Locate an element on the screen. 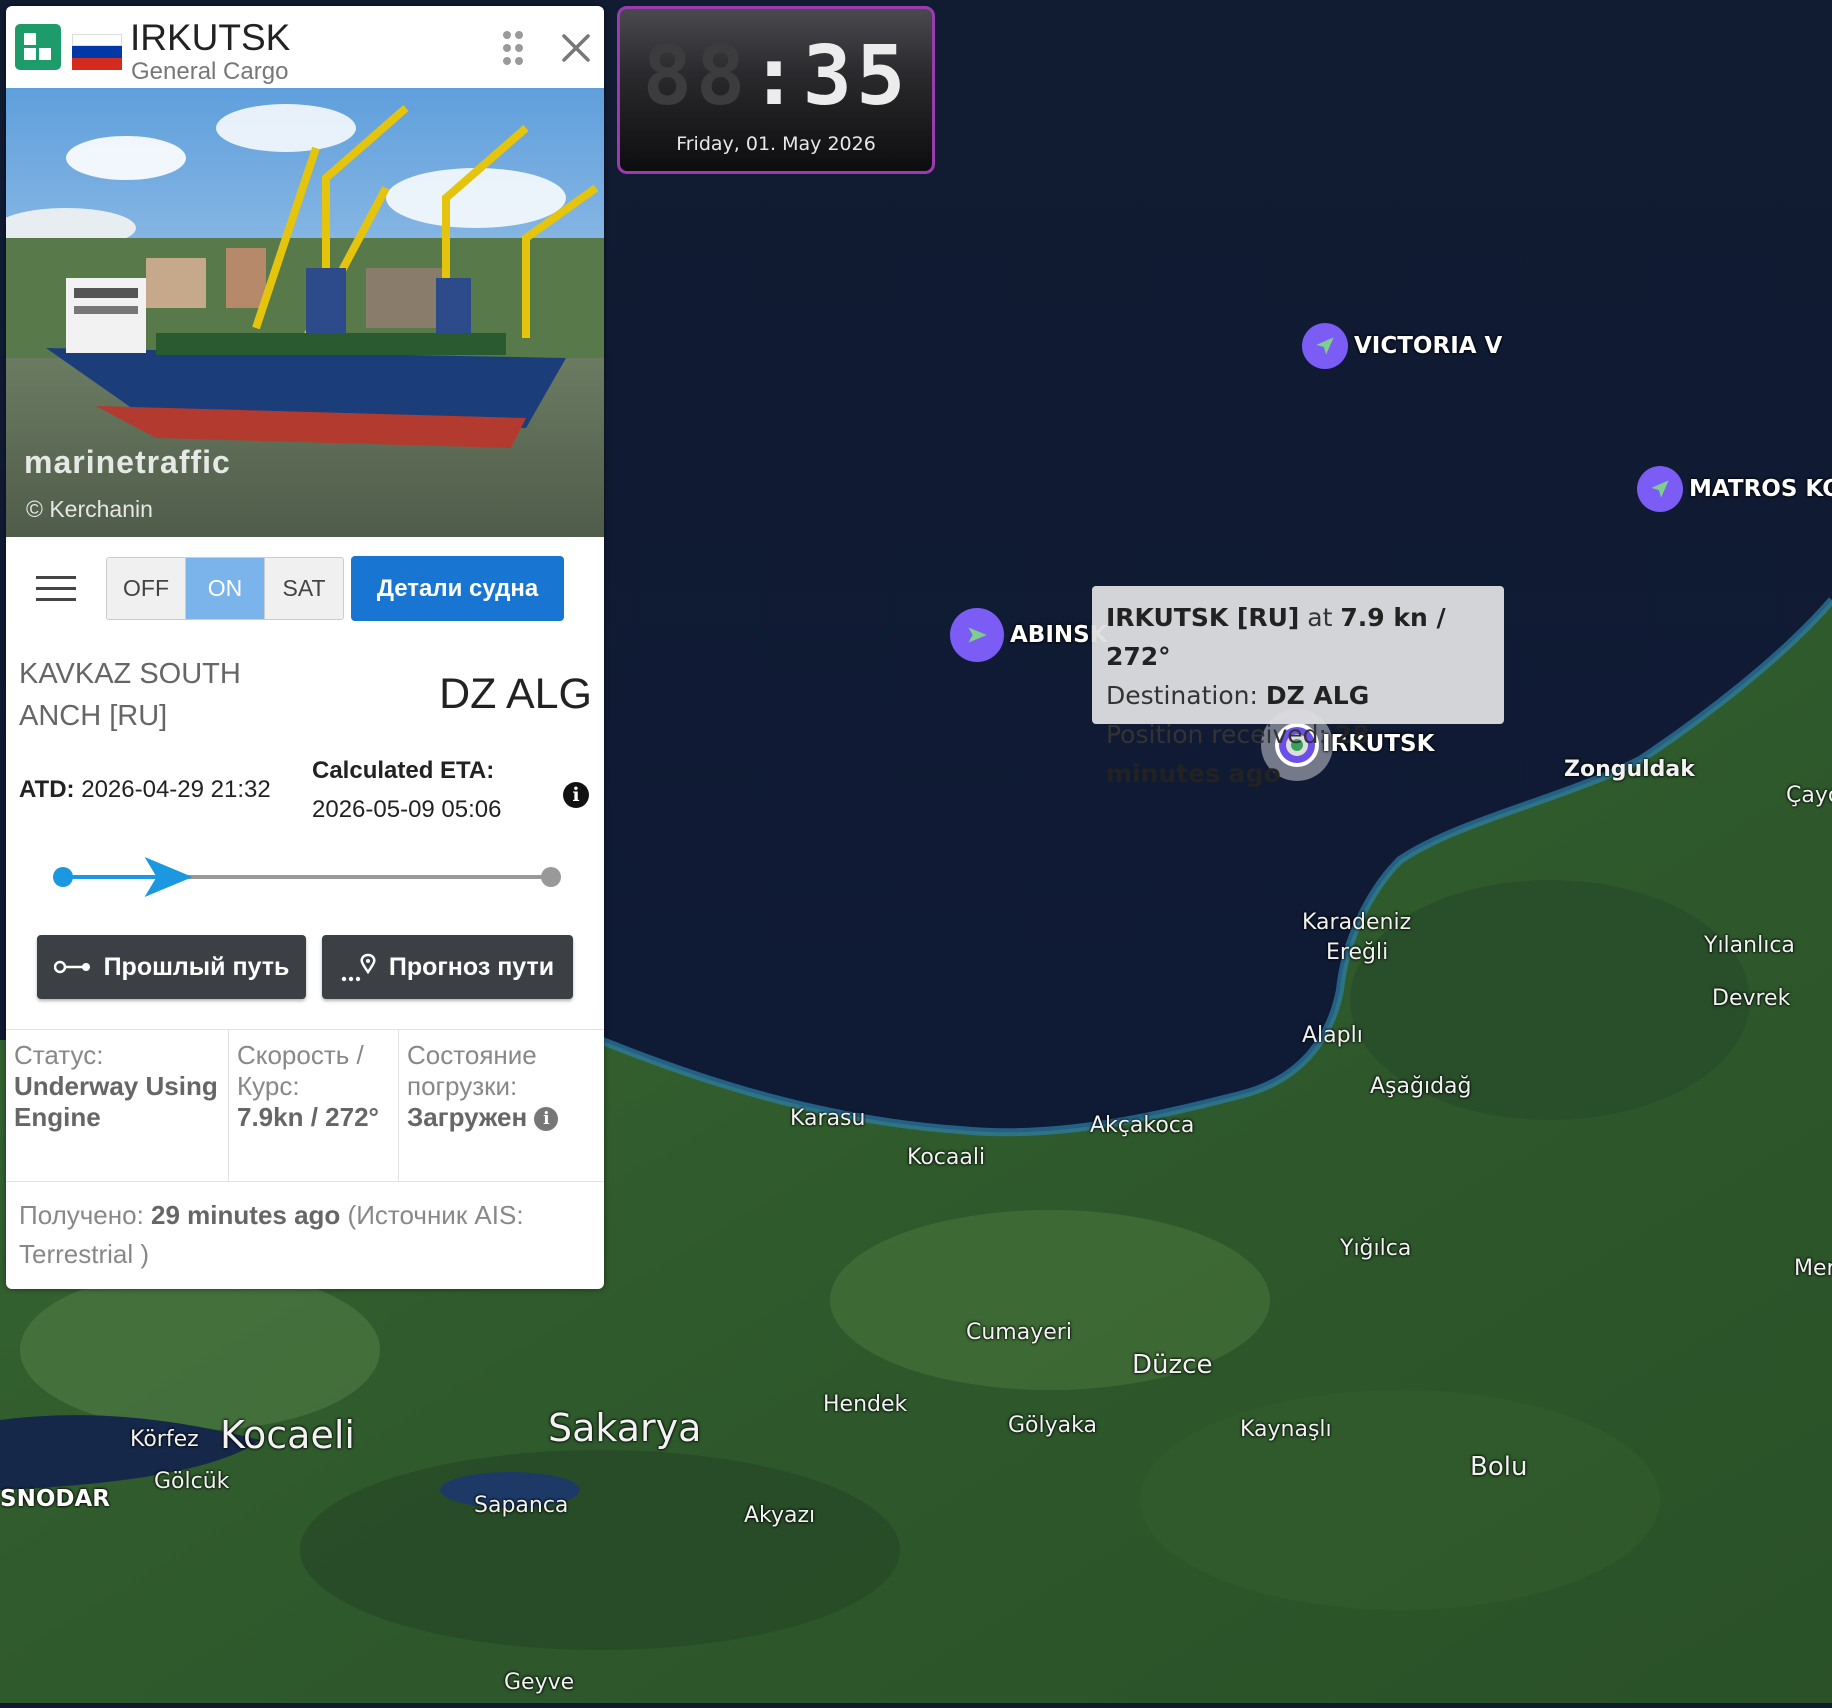 This screenshot has height=1708, width=1832. received-value: 29 minutes ago is located at coordinates (246, 1215).